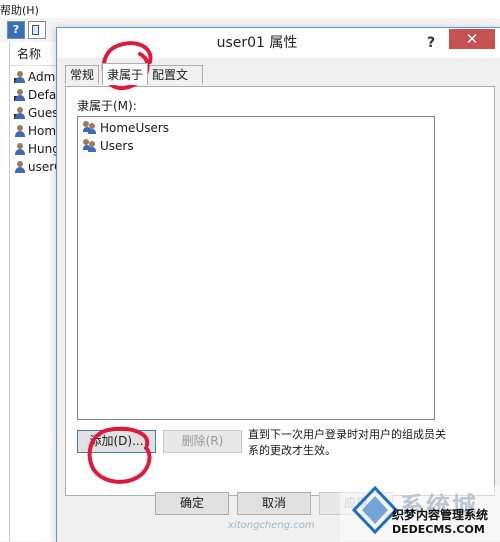 Image resolution: width=500 pixels, height=542 pixels. I want to click on close-button: ✕, so click(472, 39).